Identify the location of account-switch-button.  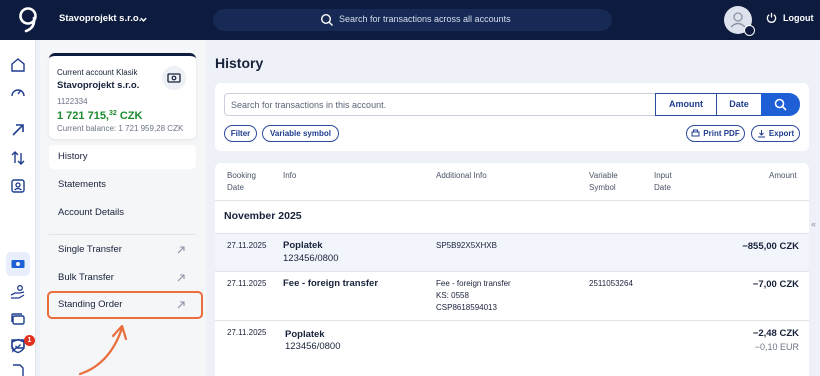
(174, 78).